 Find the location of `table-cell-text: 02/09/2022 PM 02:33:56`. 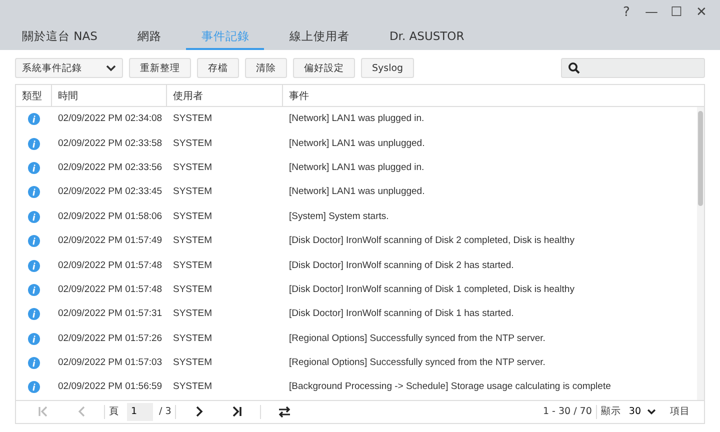

table-cell-text: 02/09/2022 PM 02:33:56 is located at coordinates (110, 167).